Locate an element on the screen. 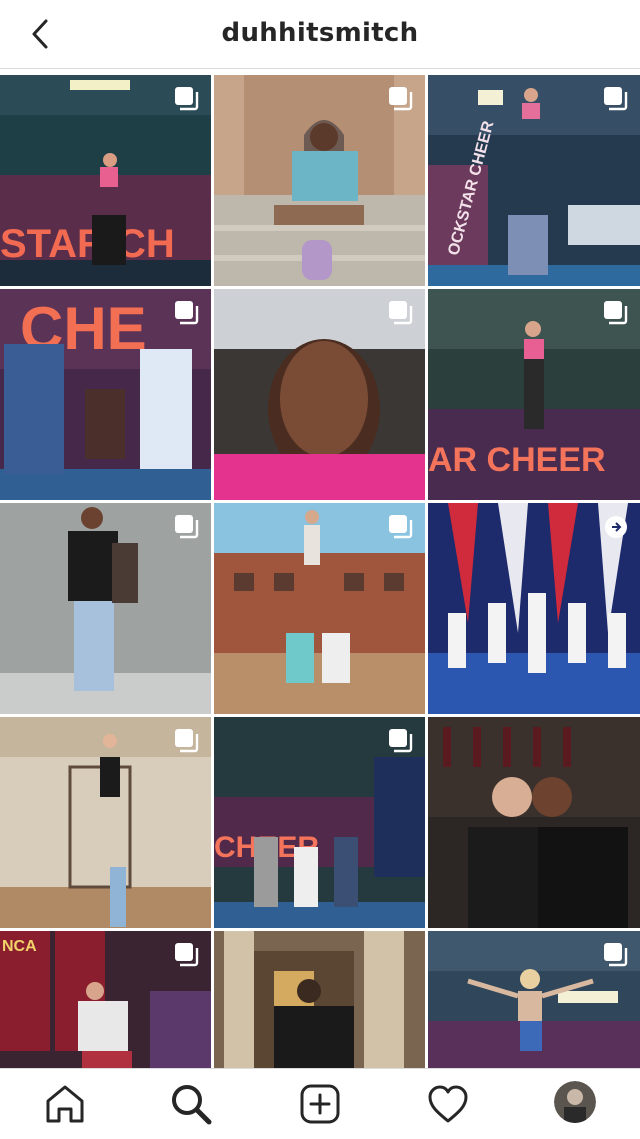  post-tile: AR CHEER is located at coordinates (534, 394).